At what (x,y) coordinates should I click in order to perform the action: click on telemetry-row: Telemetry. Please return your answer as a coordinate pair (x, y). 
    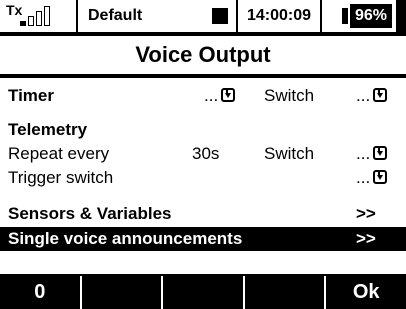
    Looking at the image, I should click on (203, 130).